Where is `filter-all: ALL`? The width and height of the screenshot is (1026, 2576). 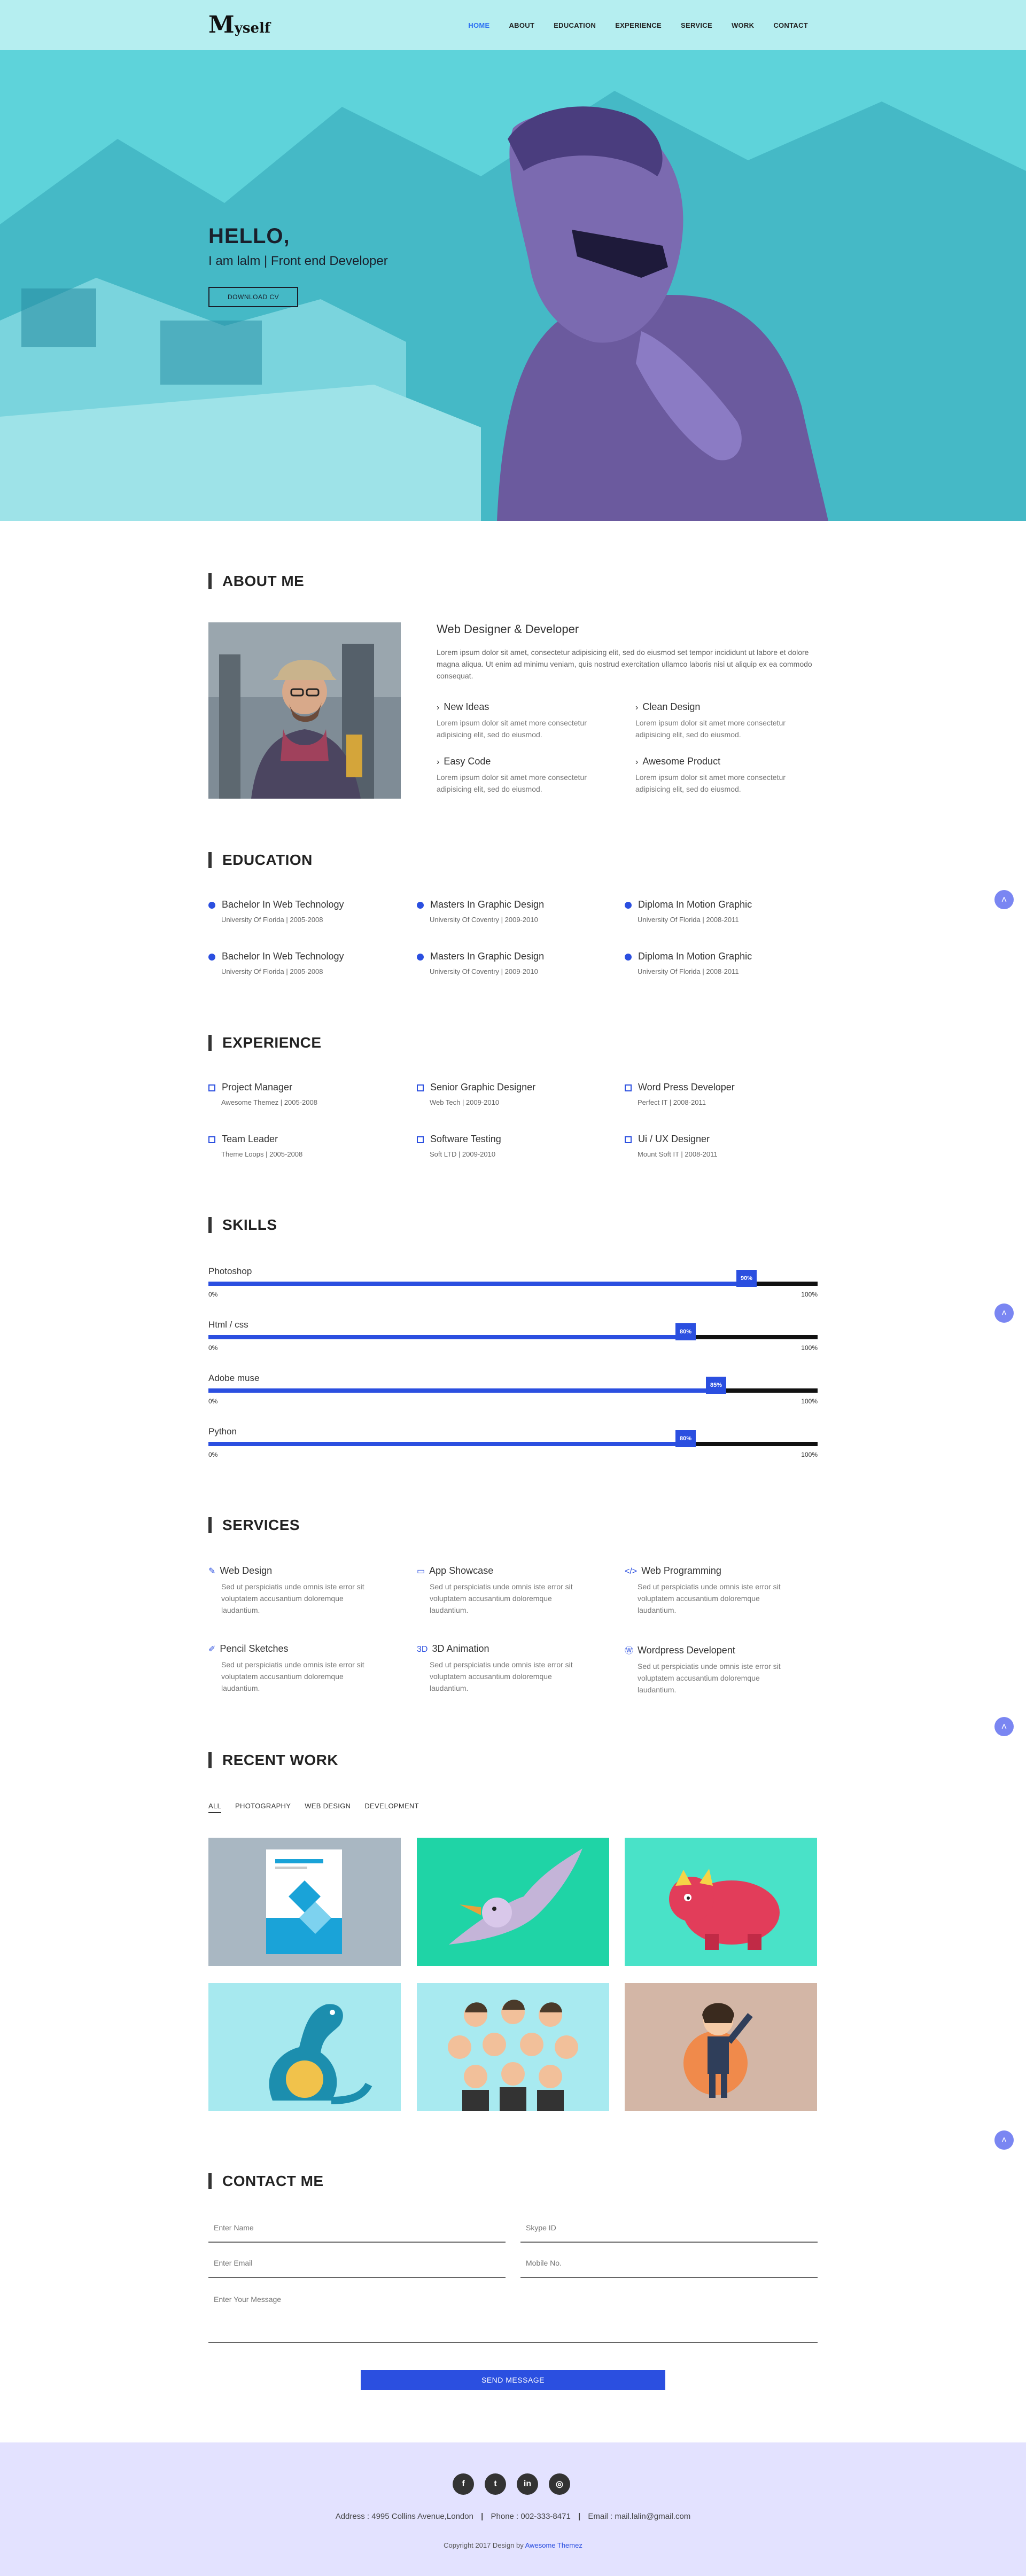
filter-all: ALL is located at coordinates (215, 1807).